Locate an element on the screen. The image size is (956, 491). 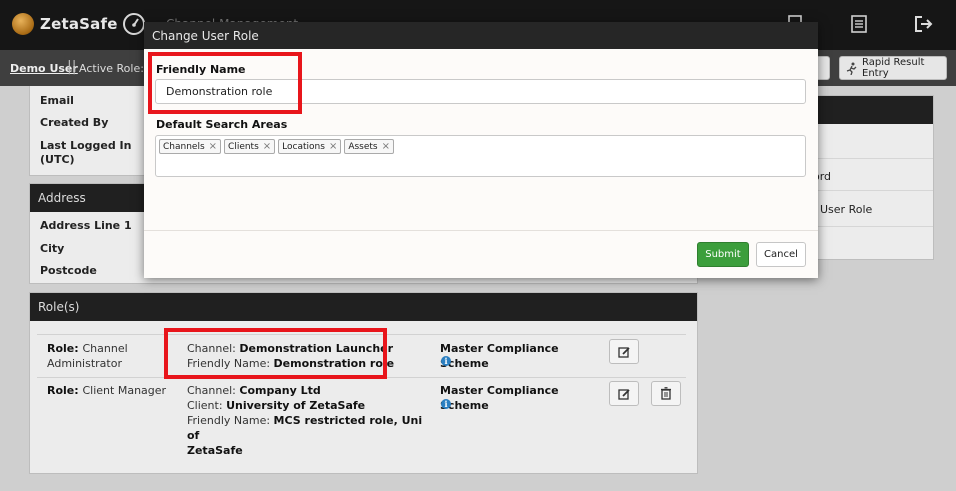
tag-assets: Assets × is located at coordinates (369, 146).